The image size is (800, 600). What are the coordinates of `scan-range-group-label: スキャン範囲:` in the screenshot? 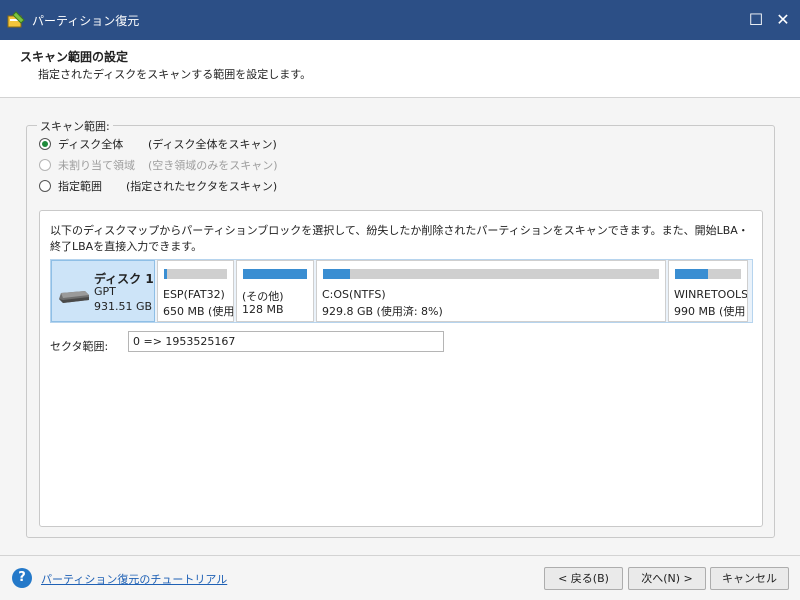 It's located at (75, 126).